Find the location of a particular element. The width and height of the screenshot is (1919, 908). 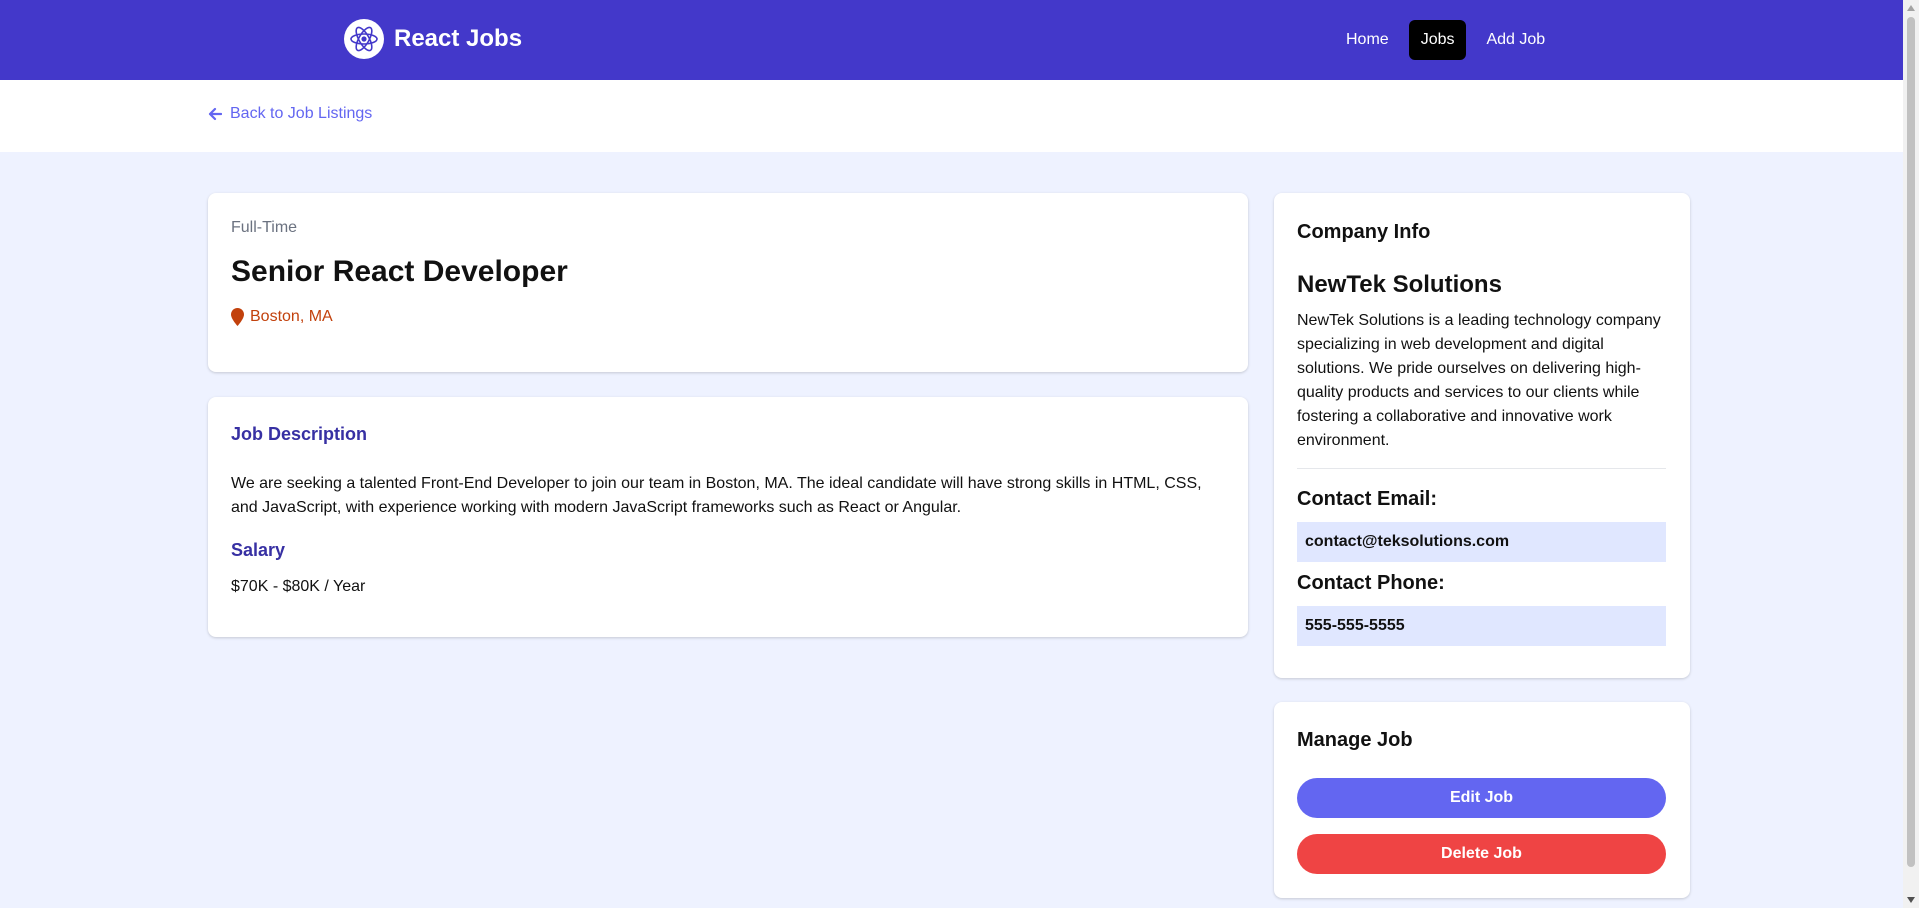

job-type: Full-Time is located at coordinates (264, 227).